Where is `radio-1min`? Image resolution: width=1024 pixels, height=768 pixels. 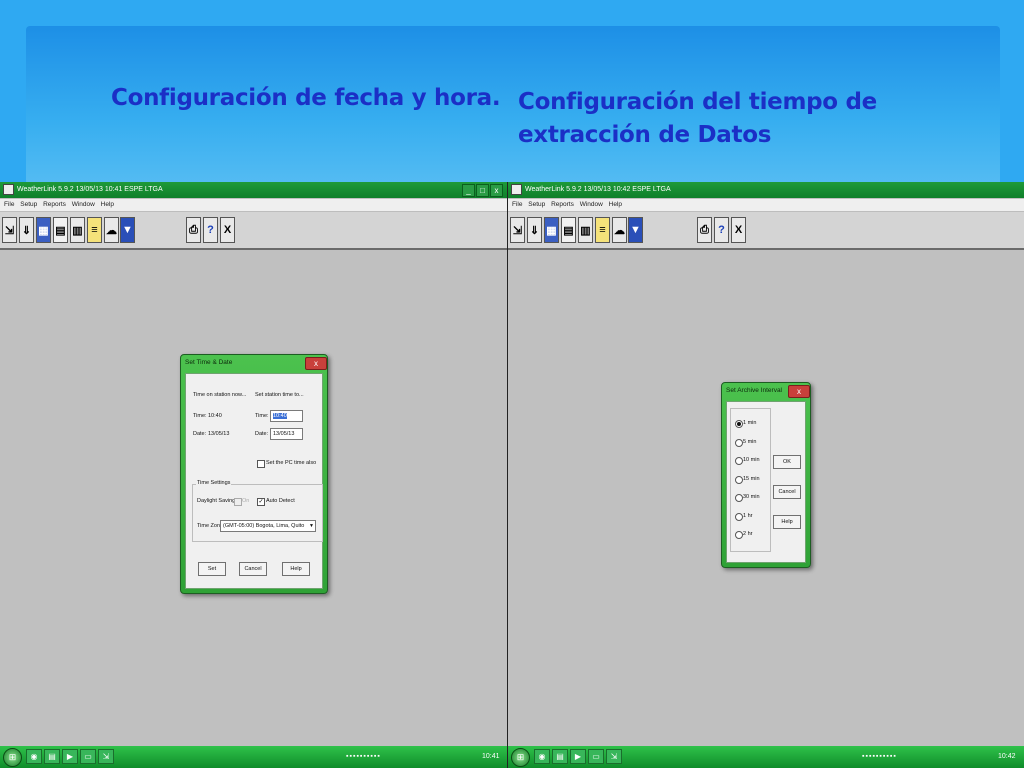 radio-1min is located at coordinates (739, 424).